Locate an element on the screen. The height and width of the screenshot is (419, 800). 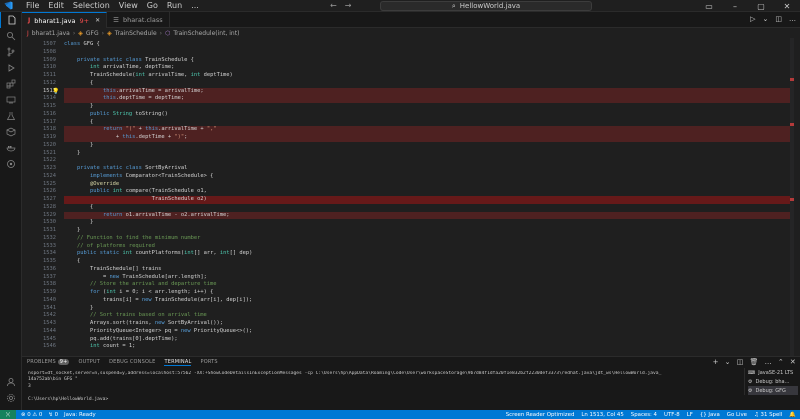
notifications-bell-icon: 🔔 is located at coordinates (792, 415).